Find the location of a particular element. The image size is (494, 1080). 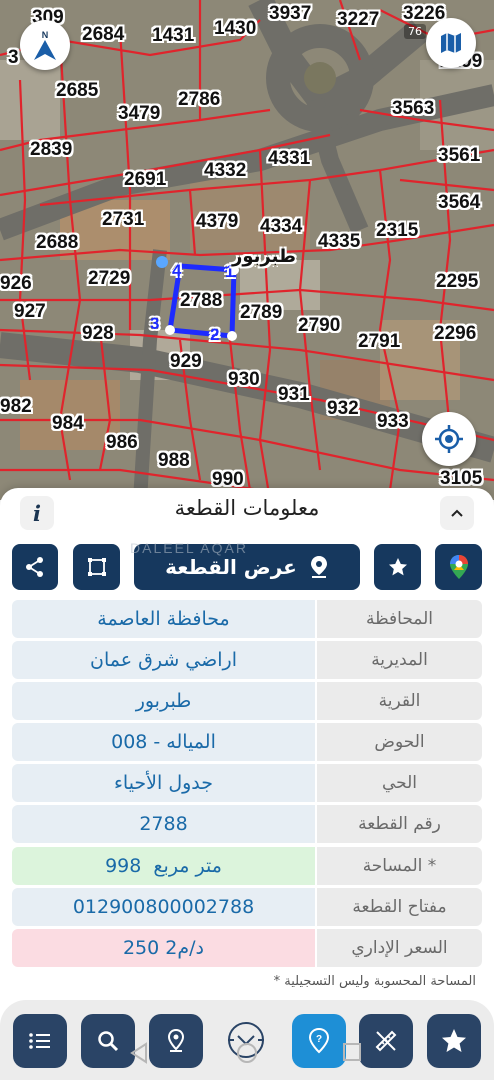

parcel-label: 2786 is located at coordinates (199, 99).